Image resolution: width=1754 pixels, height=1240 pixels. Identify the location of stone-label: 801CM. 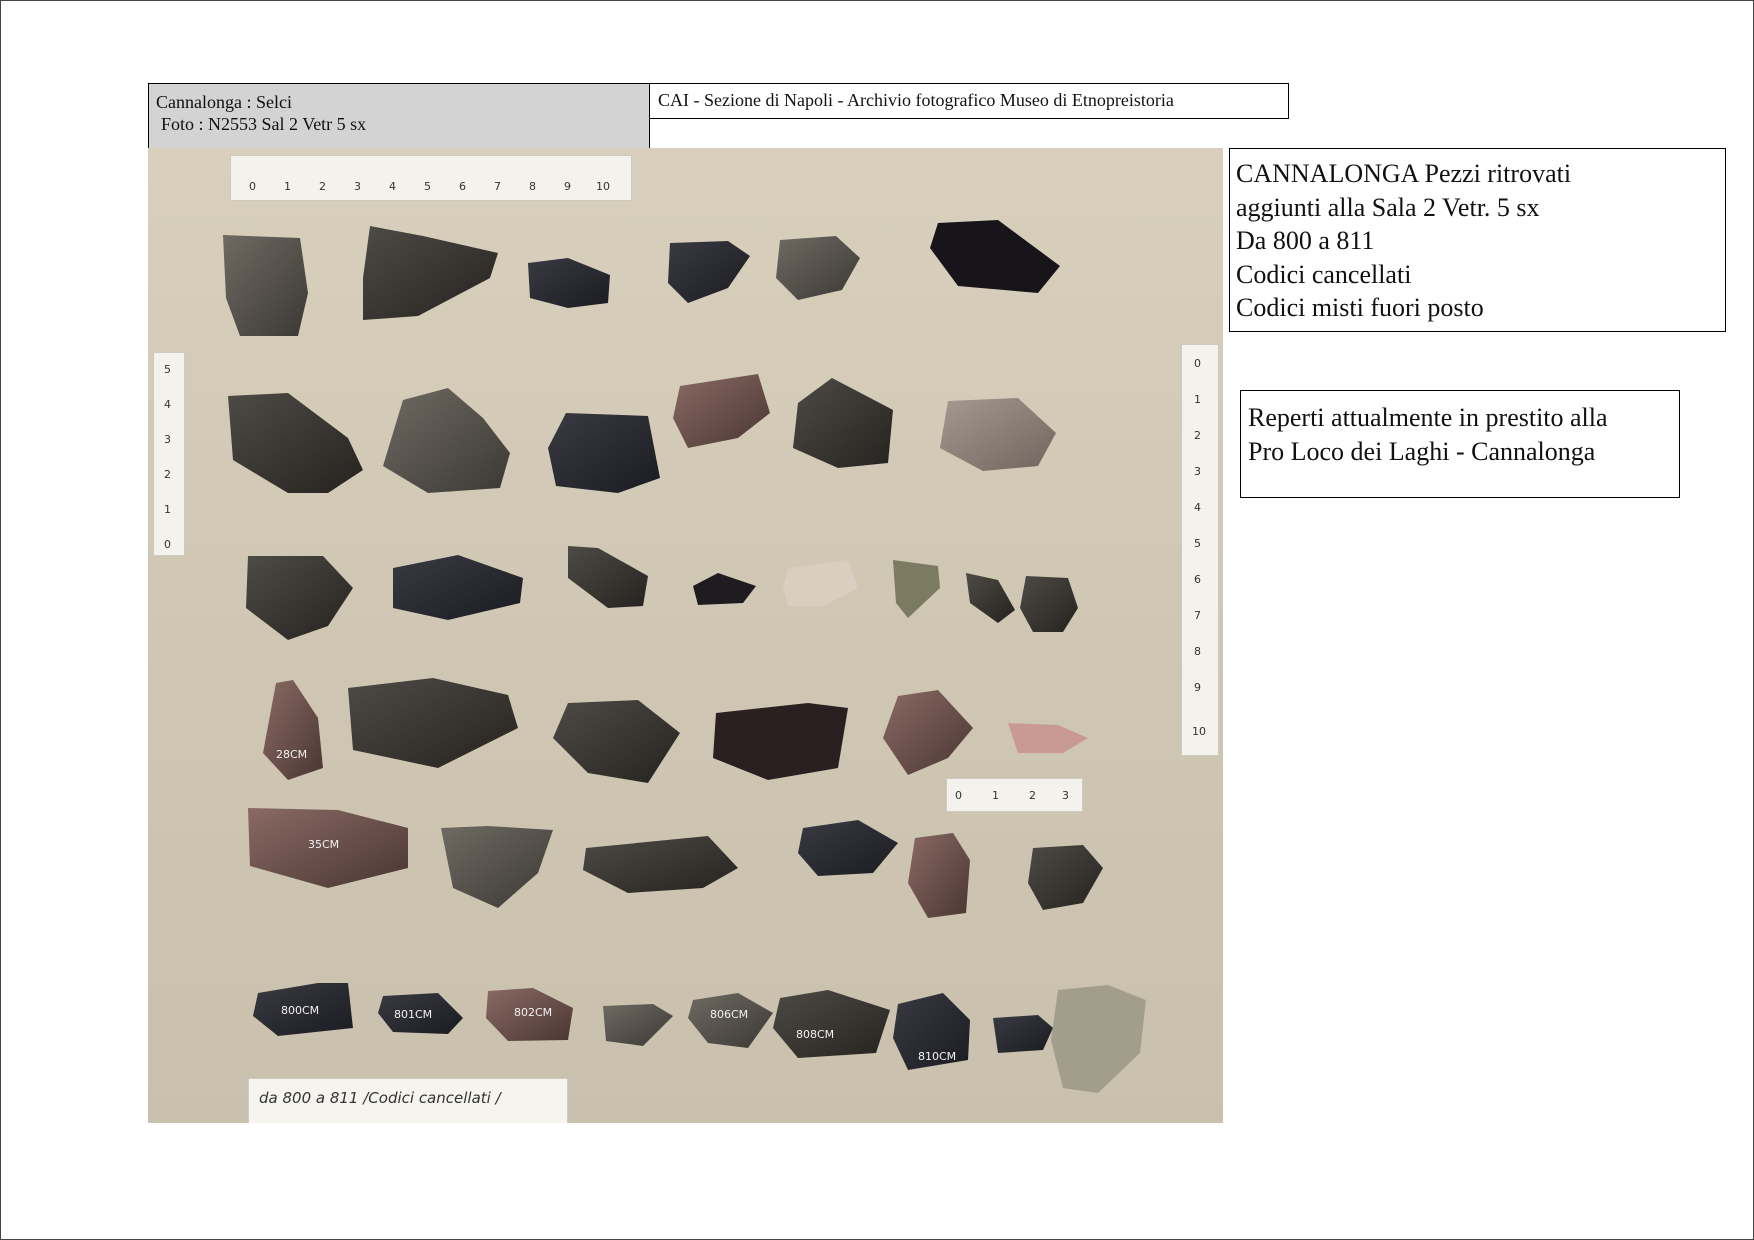
(413, 1014).